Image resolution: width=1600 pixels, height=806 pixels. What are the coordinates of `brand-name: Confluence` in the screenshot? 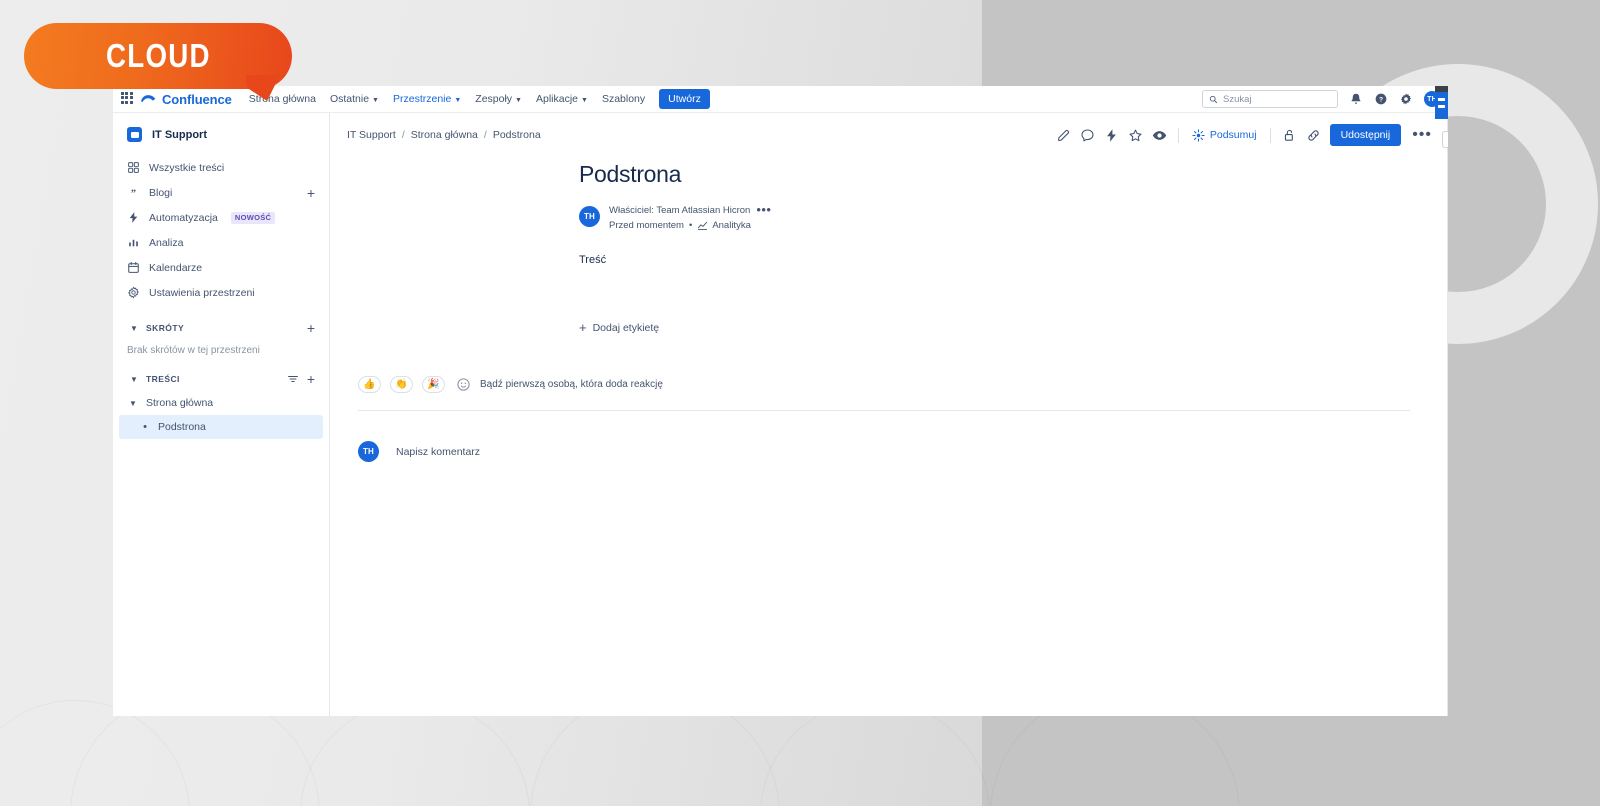 It's located at (197, 99).